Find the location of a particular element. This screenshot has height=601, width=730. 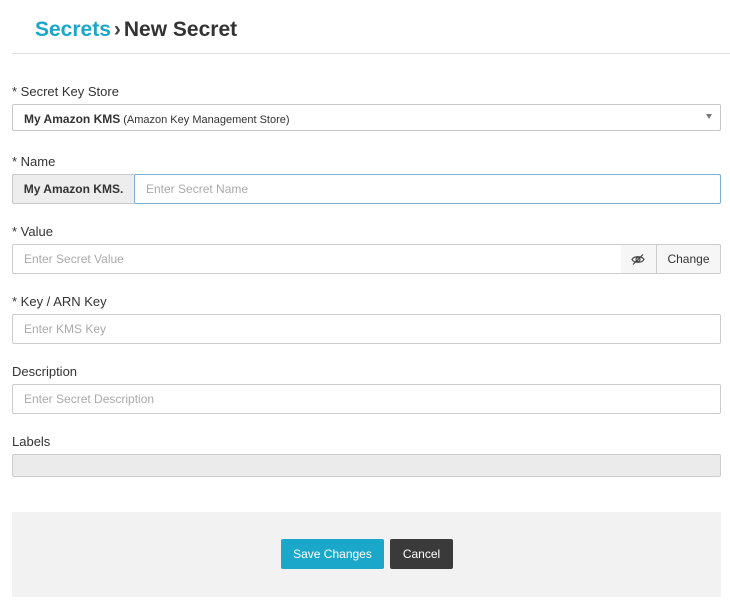

toggle-visibility-button is located at coordinates (639, 259).